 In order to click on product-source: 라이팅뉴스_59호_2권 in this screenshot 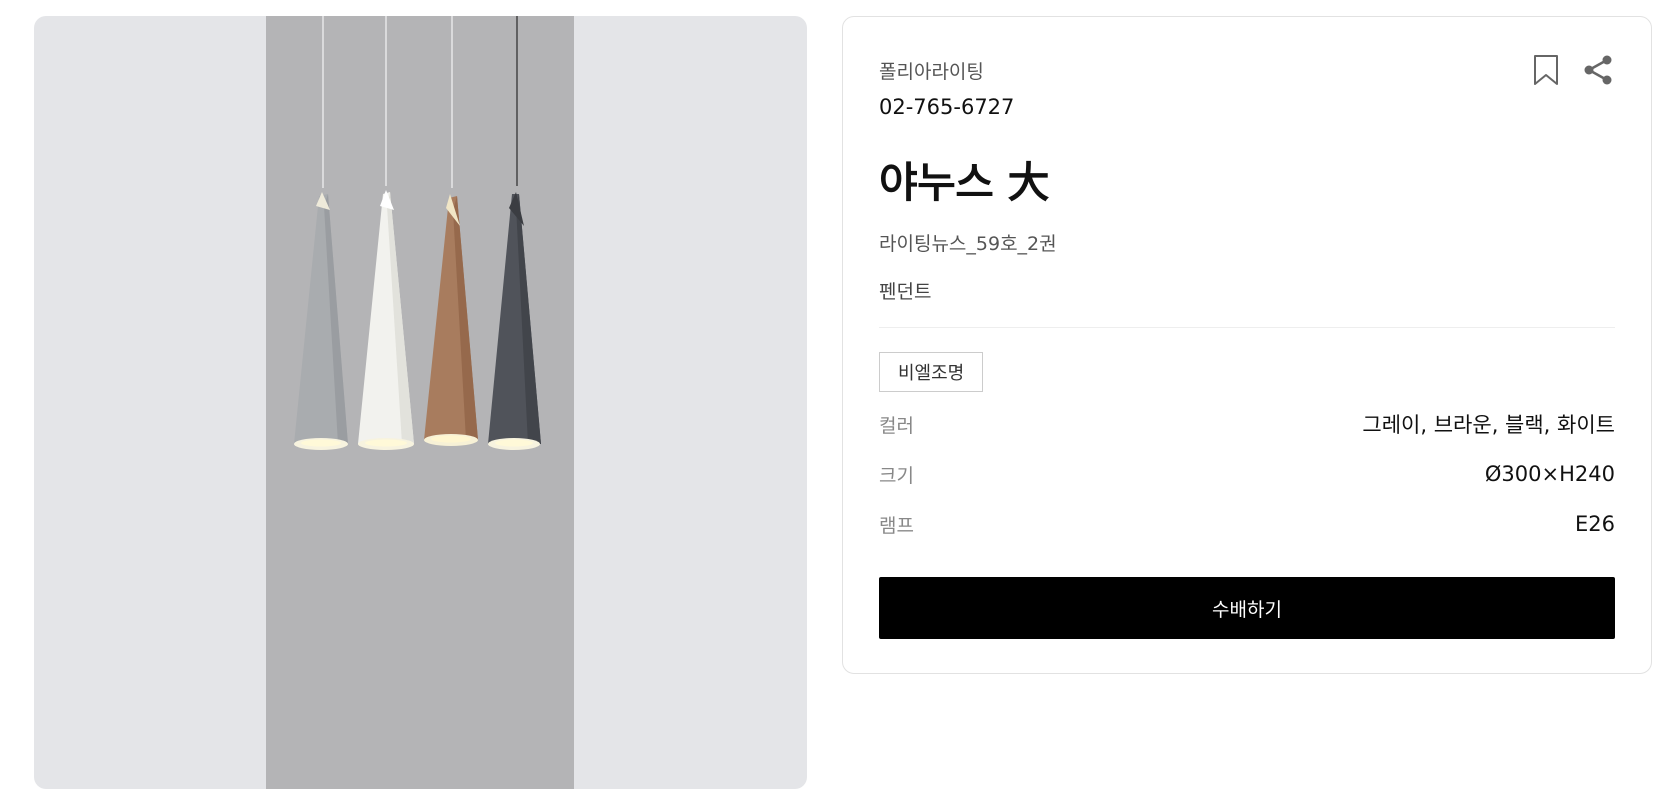, I will do `click(968, 244)`.